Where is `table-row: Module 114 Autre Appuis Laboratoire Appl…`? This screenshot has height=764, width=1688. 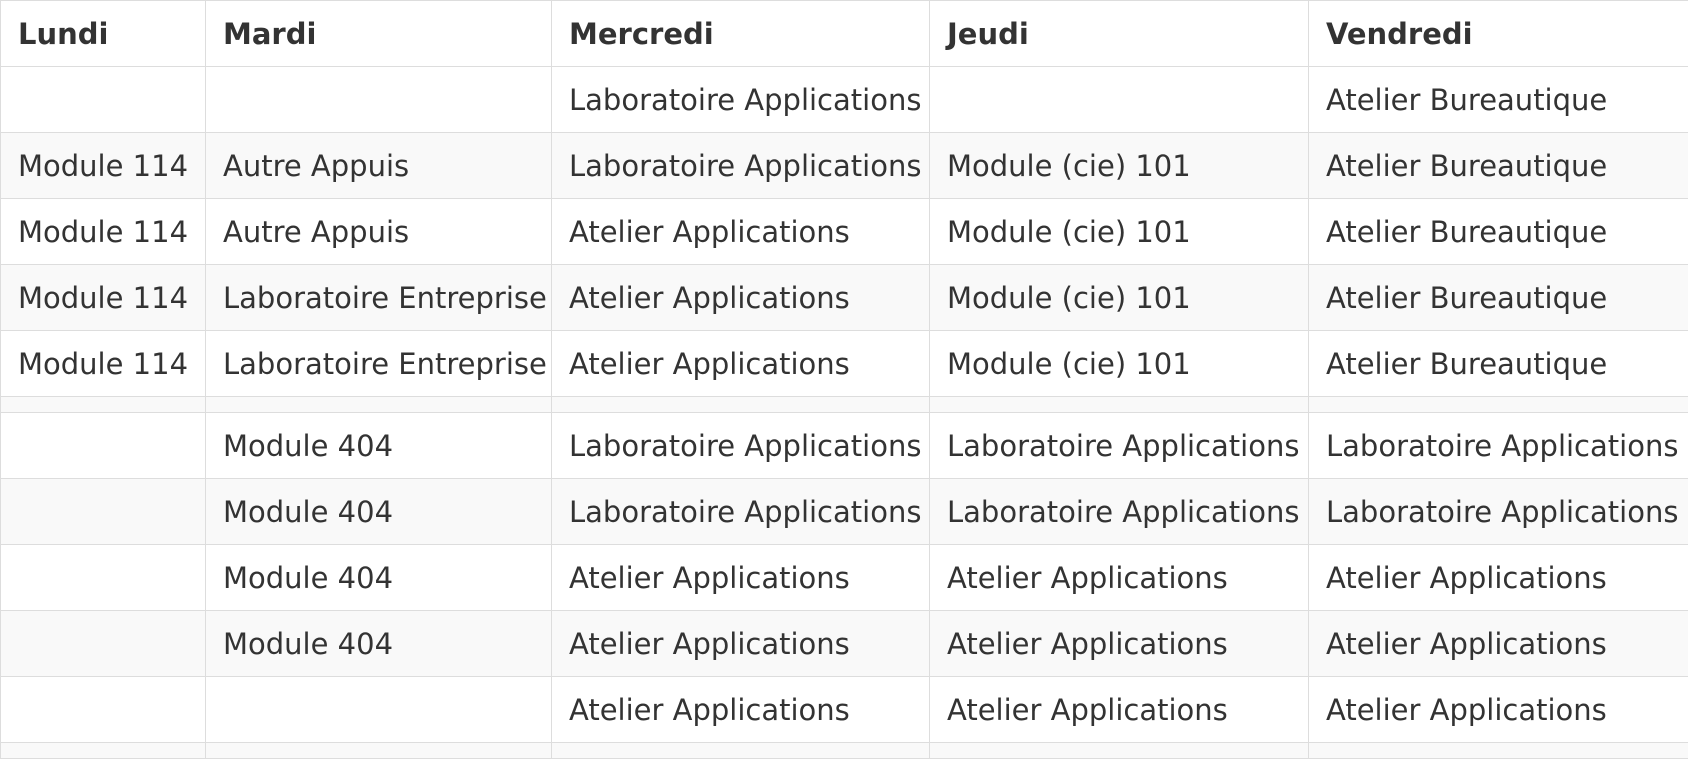 table-row: Module 114 Autre Appuis Laboratoire Appl… is located at coordinates (844, 165).